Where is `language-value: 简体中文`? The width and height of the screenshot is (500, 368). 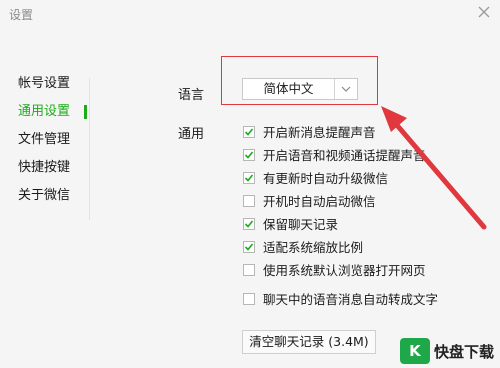 language-value: 简体中文 is located at coordinates (288, 88).